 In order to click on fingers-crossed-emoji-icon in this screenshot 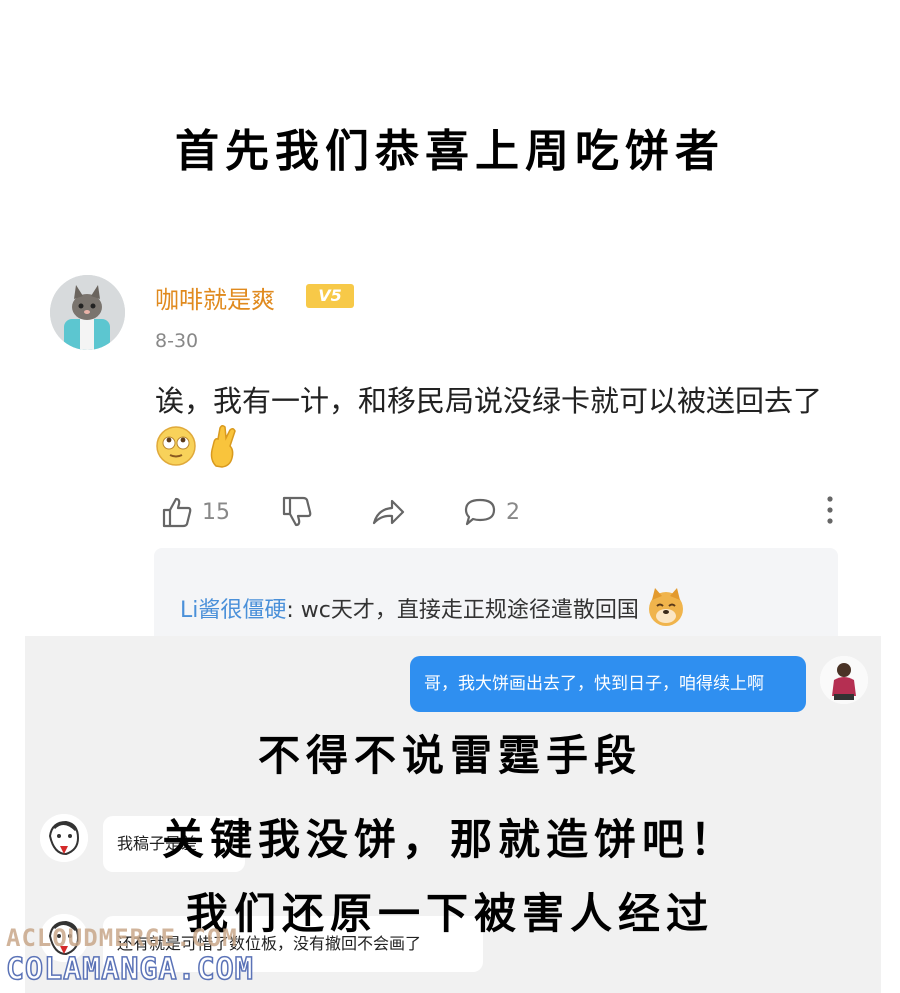, I will do `click(224, 452)`.